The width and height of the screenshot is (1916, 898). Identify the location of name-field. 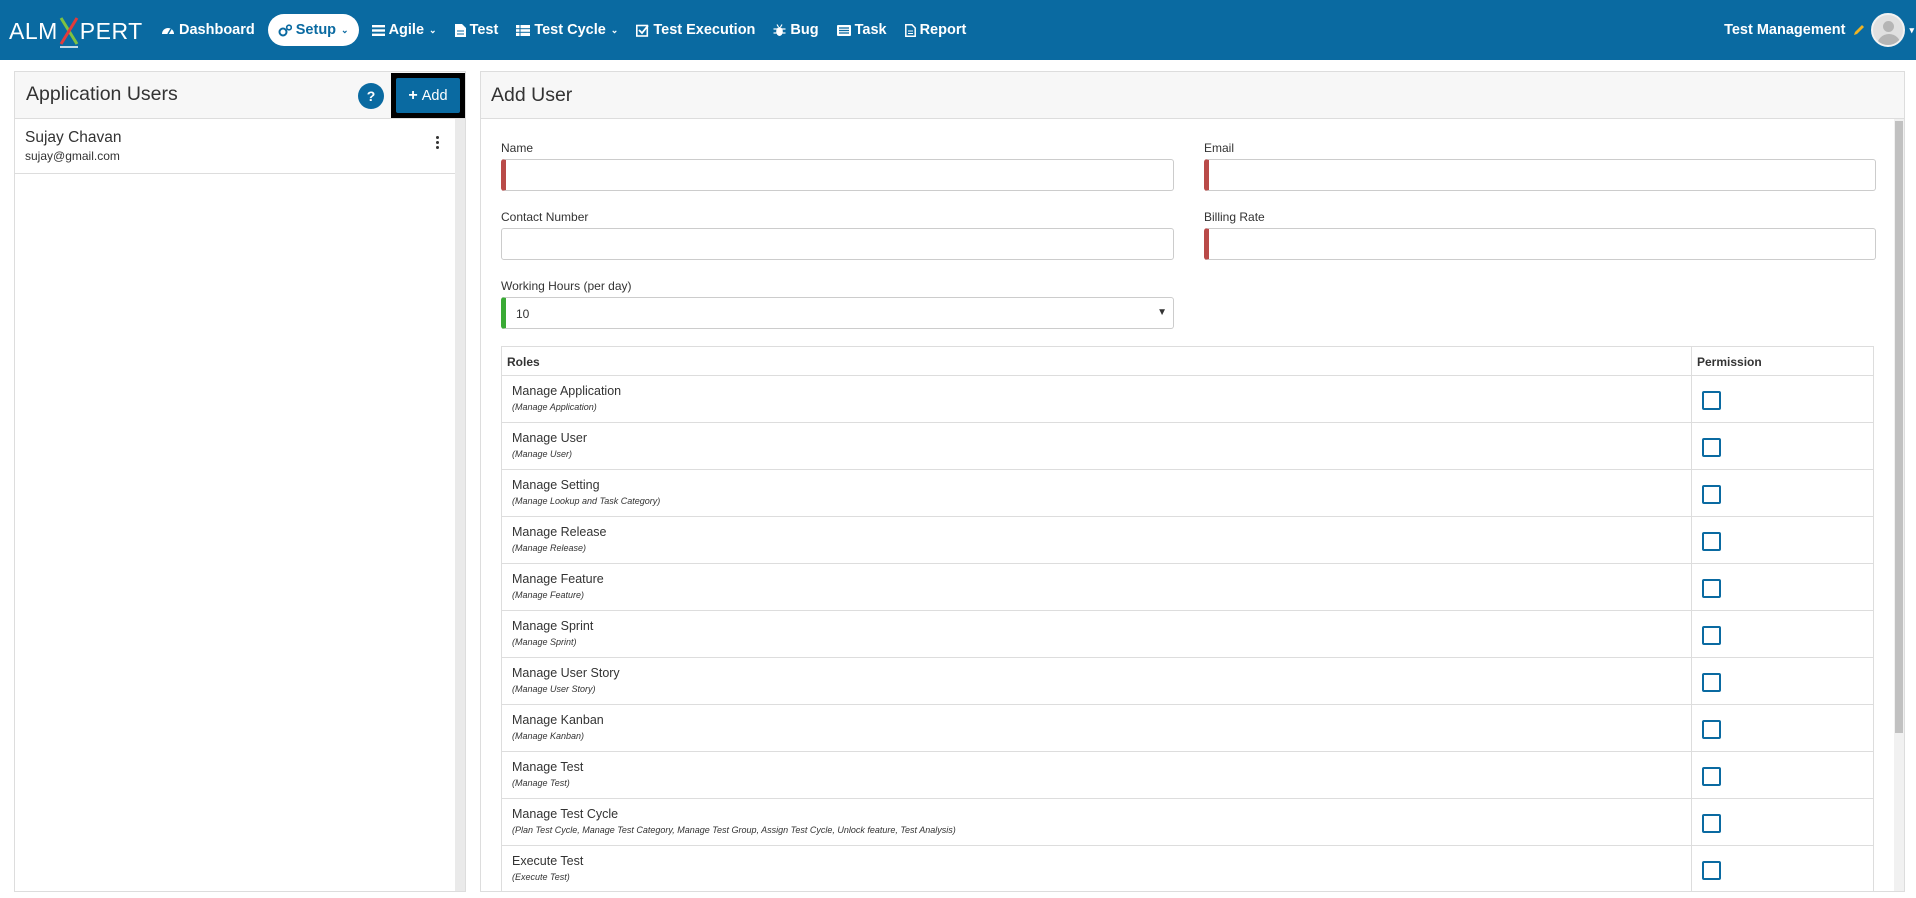
(837, 175).